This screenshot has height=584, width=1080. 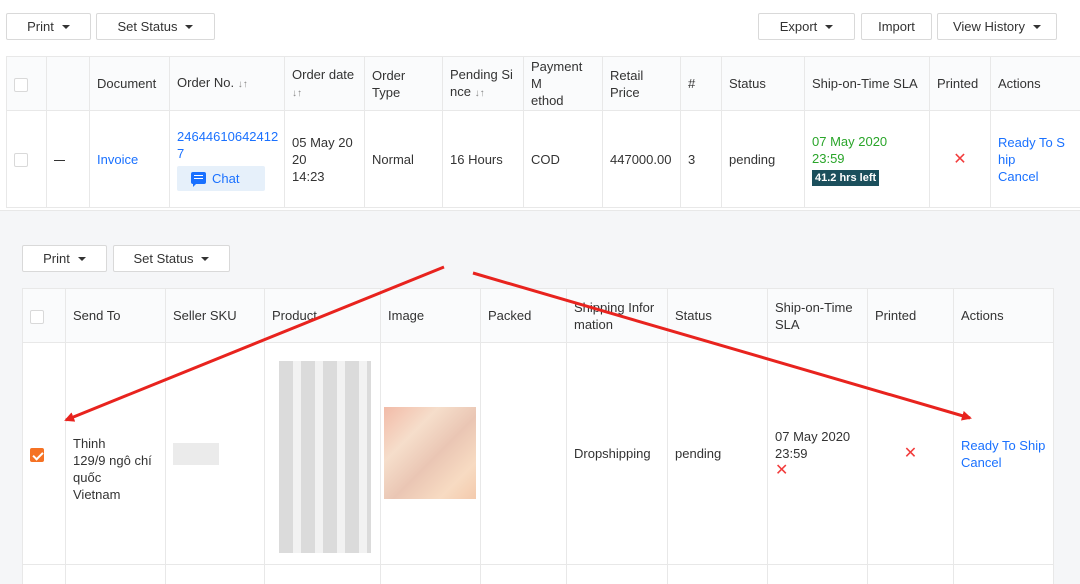 I want to click on header-sla: Ship-on-Time SLA, so click(x=867, y=83).